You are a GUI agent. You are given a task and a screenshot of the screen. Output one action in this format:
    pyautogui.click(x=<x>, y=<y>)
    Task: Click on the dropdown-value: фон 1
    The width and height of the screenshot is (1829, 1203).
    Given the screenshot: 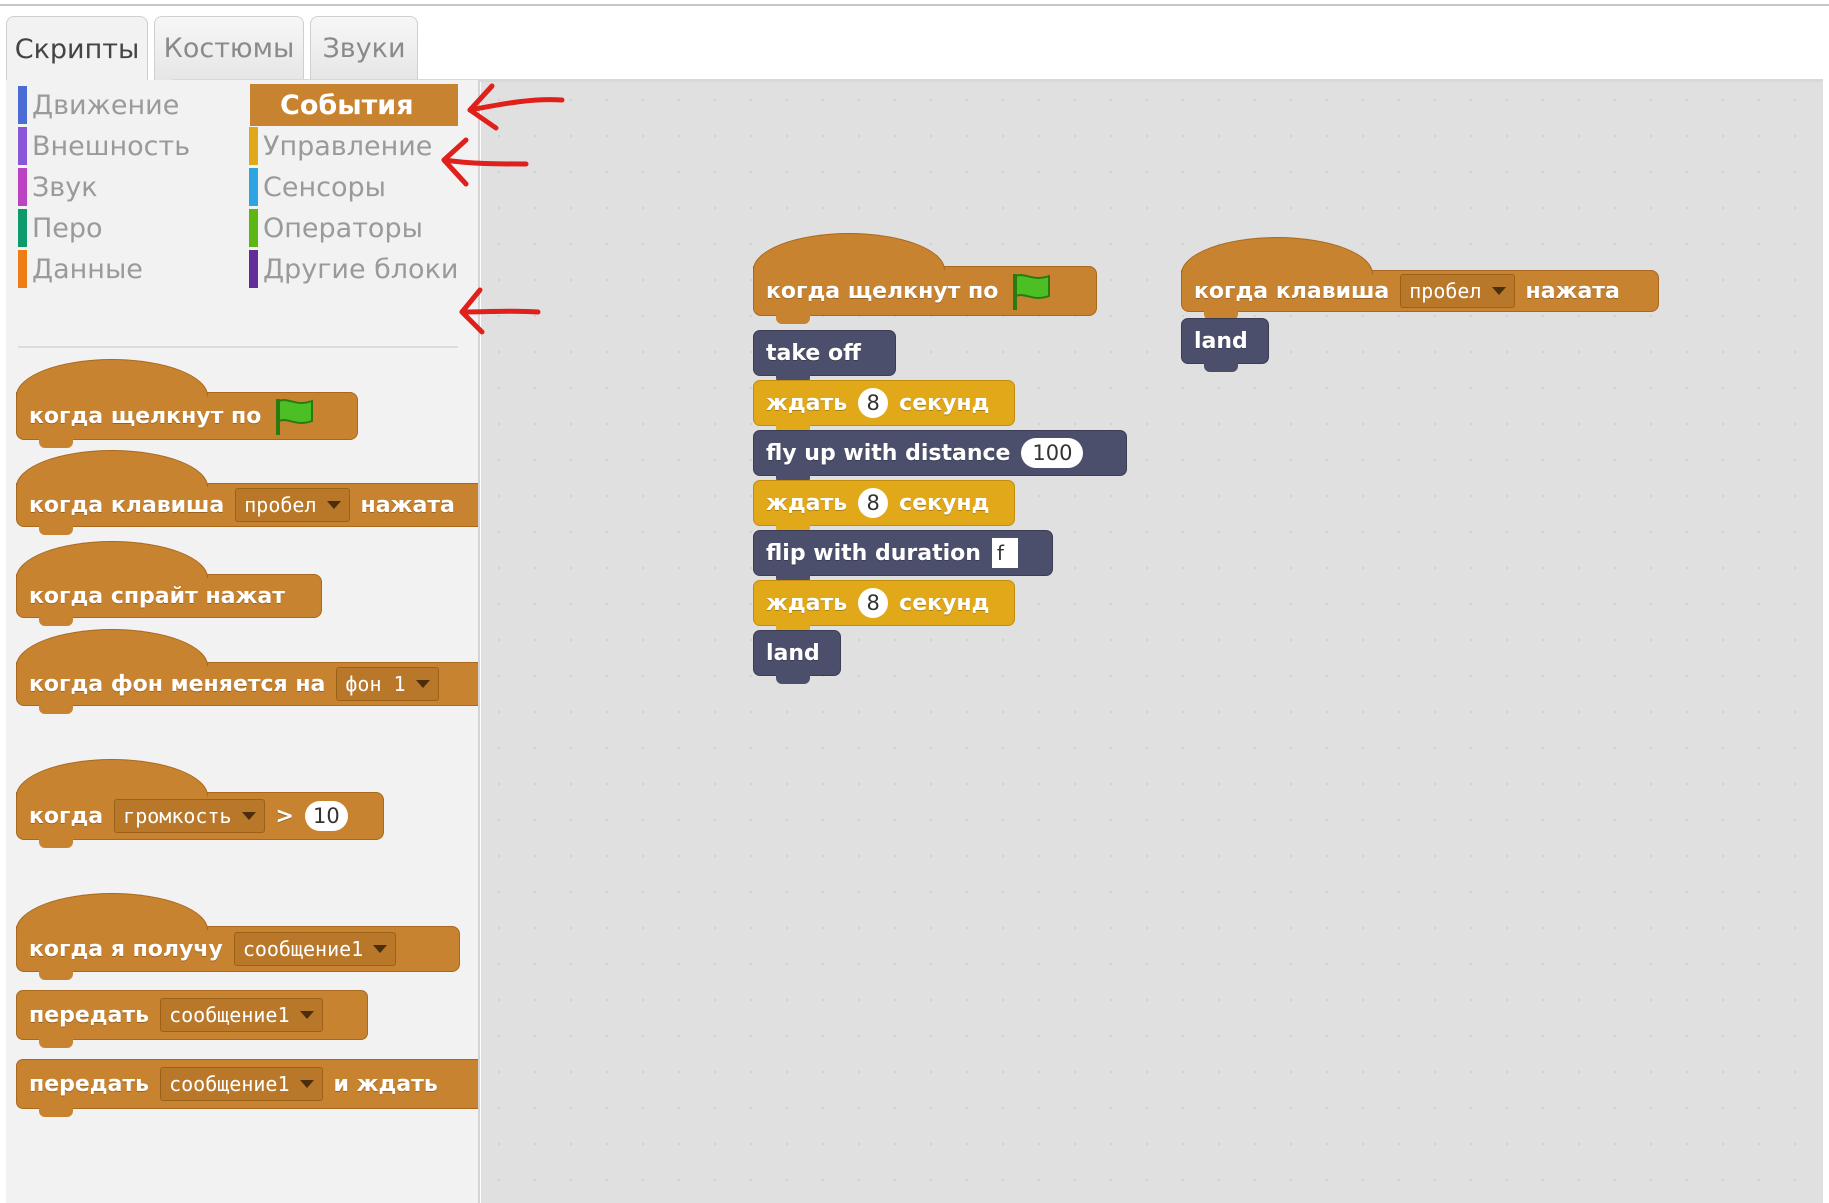 What is the action you would take?
    pyautogui.click(x=375, y=684)
    